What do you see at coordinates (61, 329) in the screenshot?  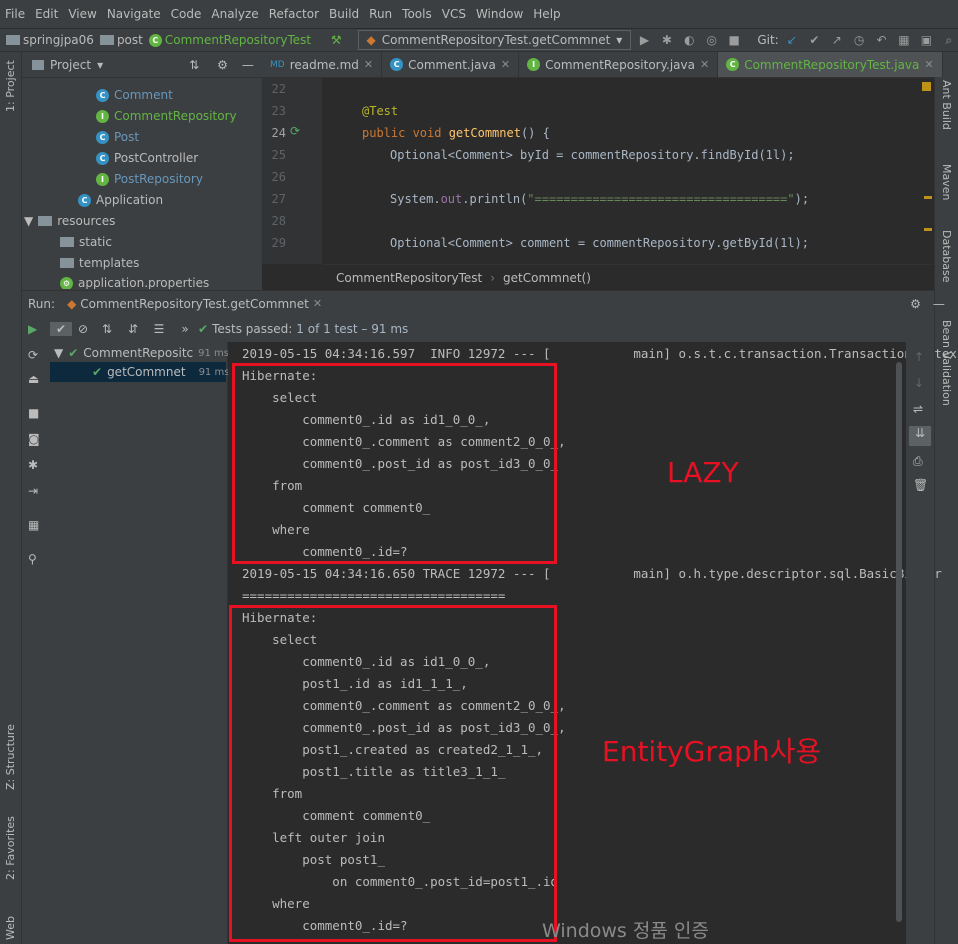 I see `show-passed-icon: ✔` at bounding box center [61, 329].